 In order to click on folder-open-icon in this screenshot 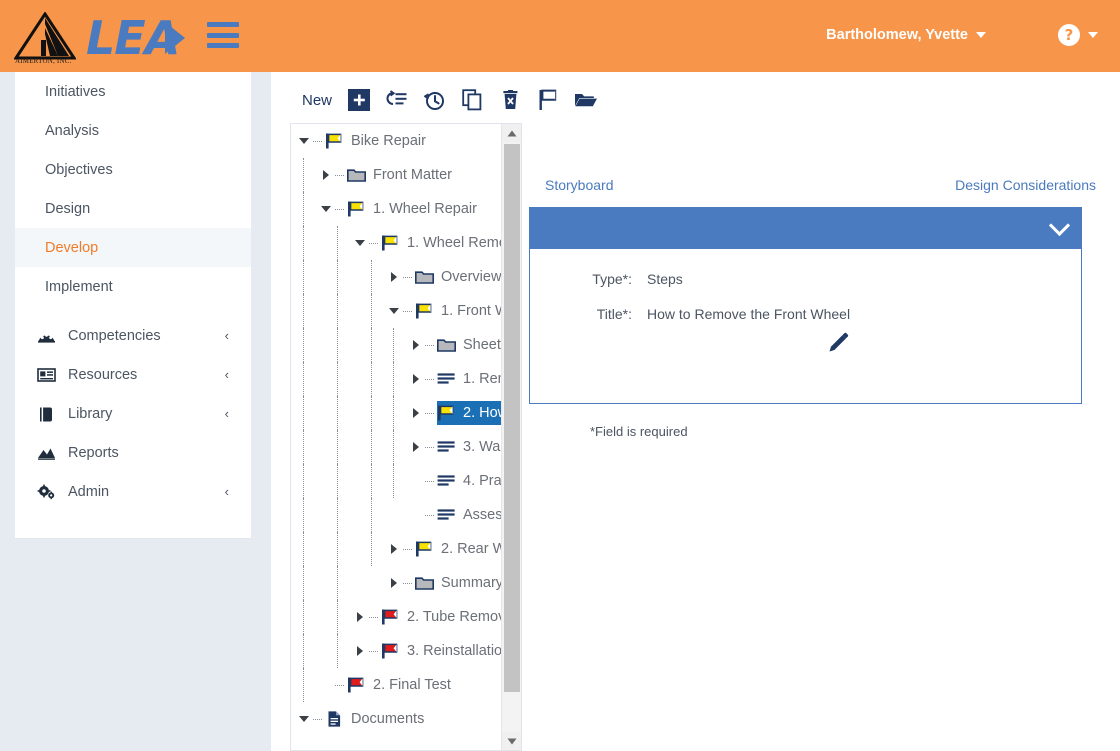, I will do `click(586, 100)`.